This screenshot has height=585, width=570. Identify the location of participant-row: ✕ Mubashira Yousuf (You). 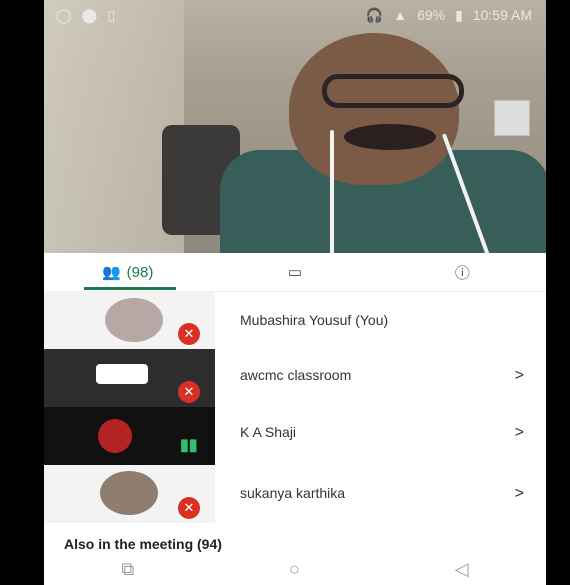
(295, 320).